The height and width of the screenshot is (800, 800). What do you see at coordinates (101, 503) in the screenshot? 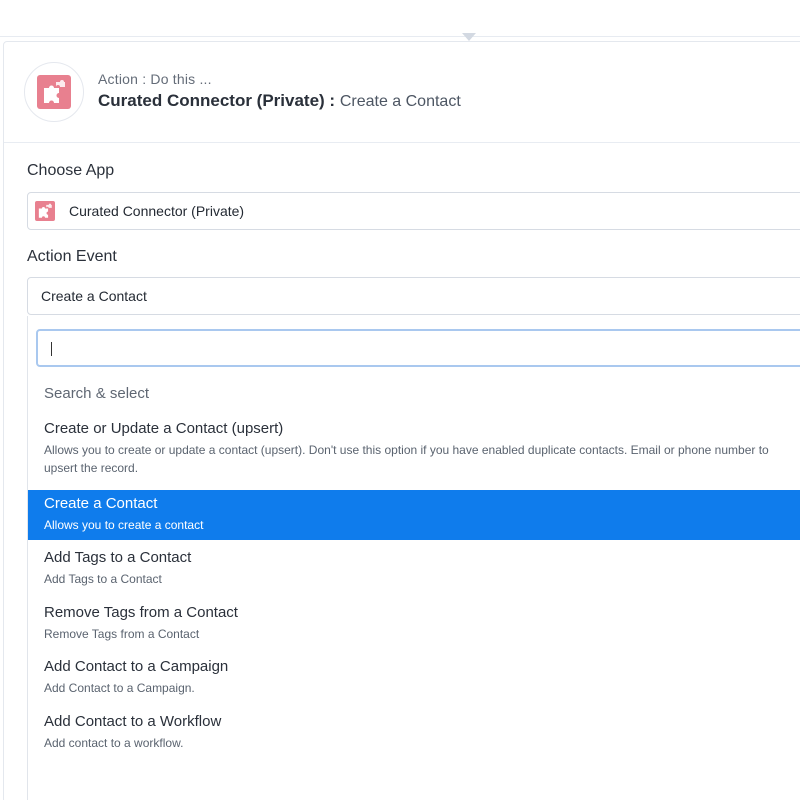
I see `option-title: Create a Contact` at bounding box center [101, 503].